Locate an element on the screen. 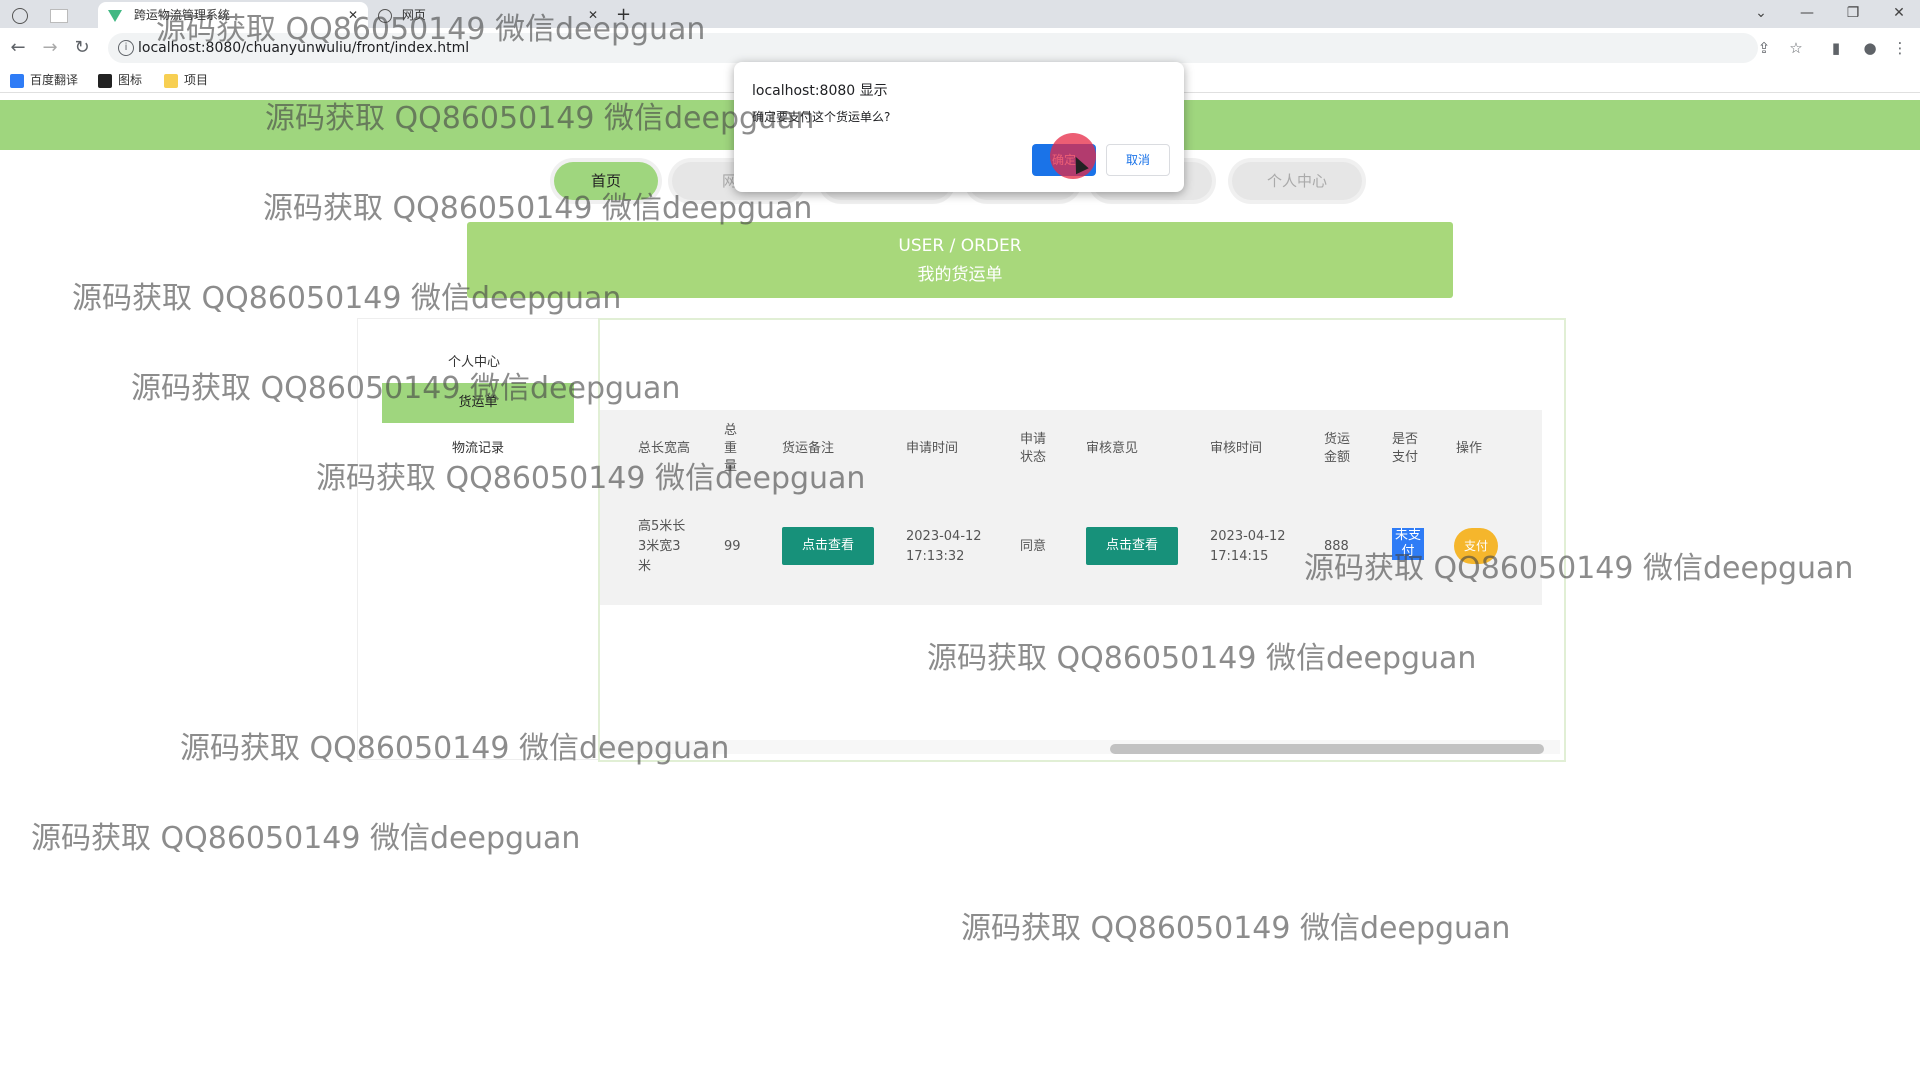 This screenshot has height=1072, width=1920. translate-icon is located at coordinates (17, 80).